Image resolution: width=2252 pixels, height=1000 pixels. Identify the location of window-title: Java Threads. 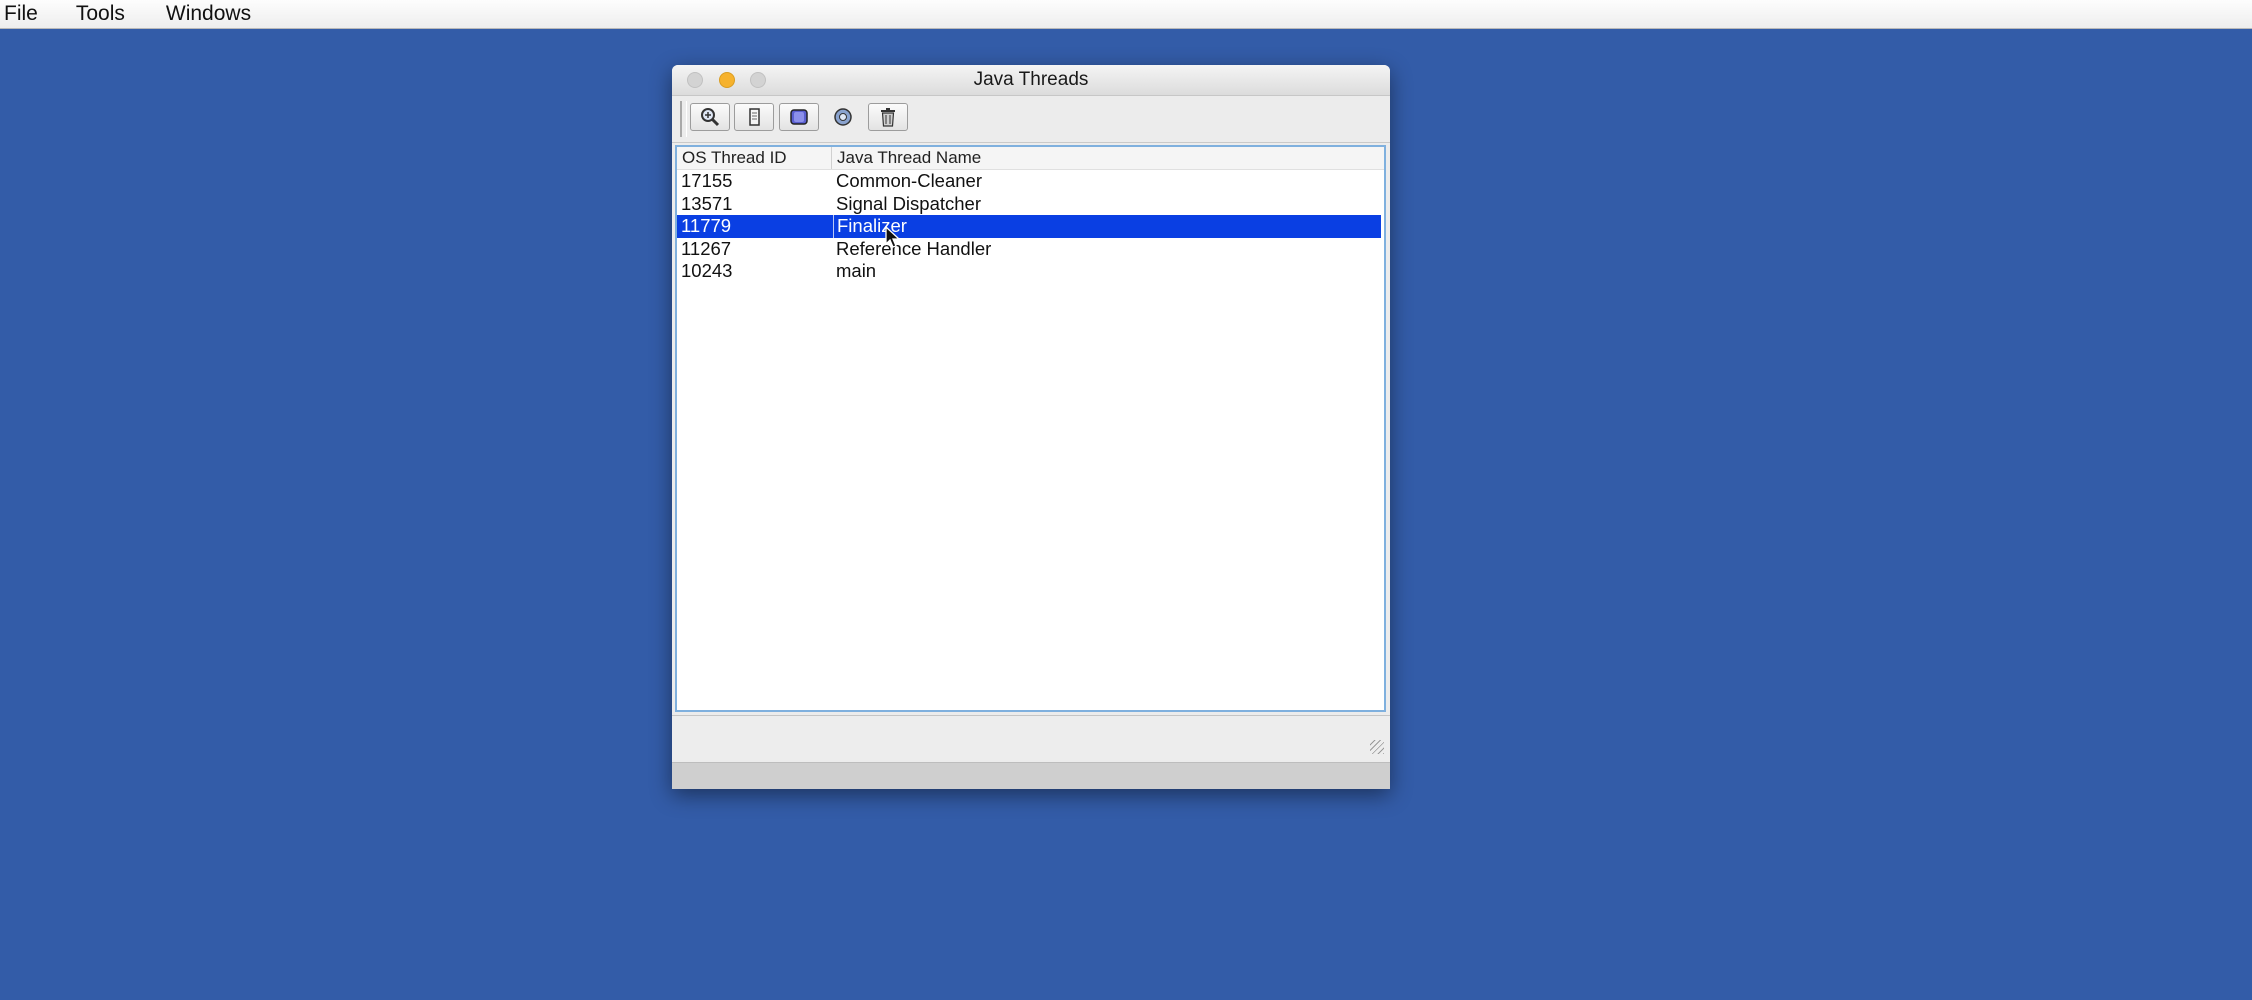
(1031, 79).